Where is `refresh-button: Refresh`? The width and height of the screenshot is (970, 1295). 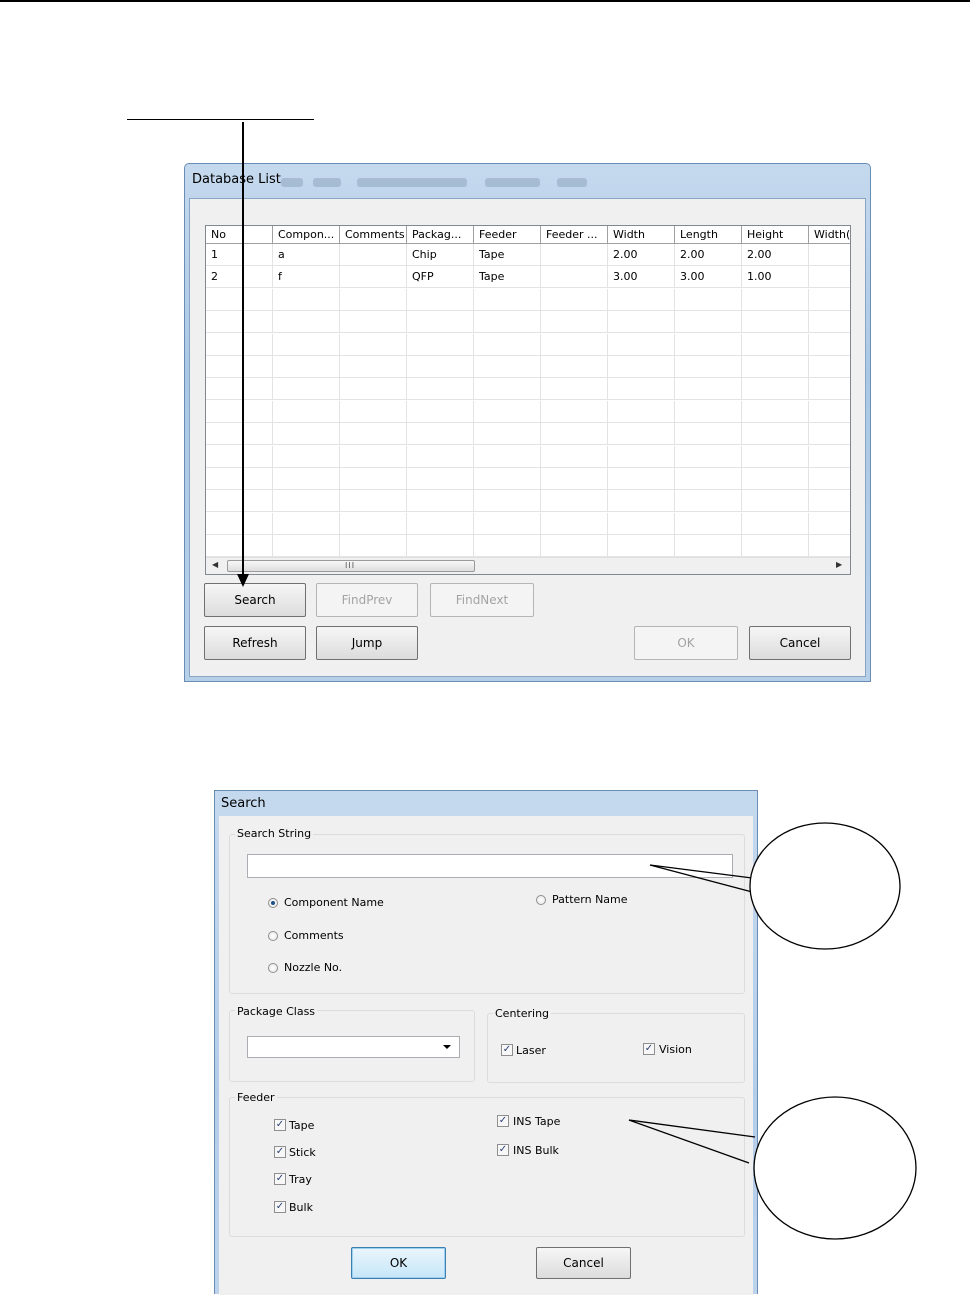 refresh-button: Refresh is located at coordinates (255, 643).